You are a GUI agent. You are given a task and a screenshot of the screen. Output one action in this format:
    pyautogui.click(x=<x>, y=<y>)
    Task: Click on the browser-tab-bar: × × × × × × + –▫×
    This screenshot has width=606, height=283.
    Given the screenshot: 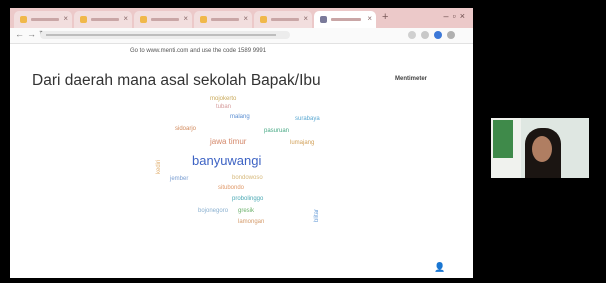 What is the action you would take?
    pyautogui.click(x=241, y=18)
    